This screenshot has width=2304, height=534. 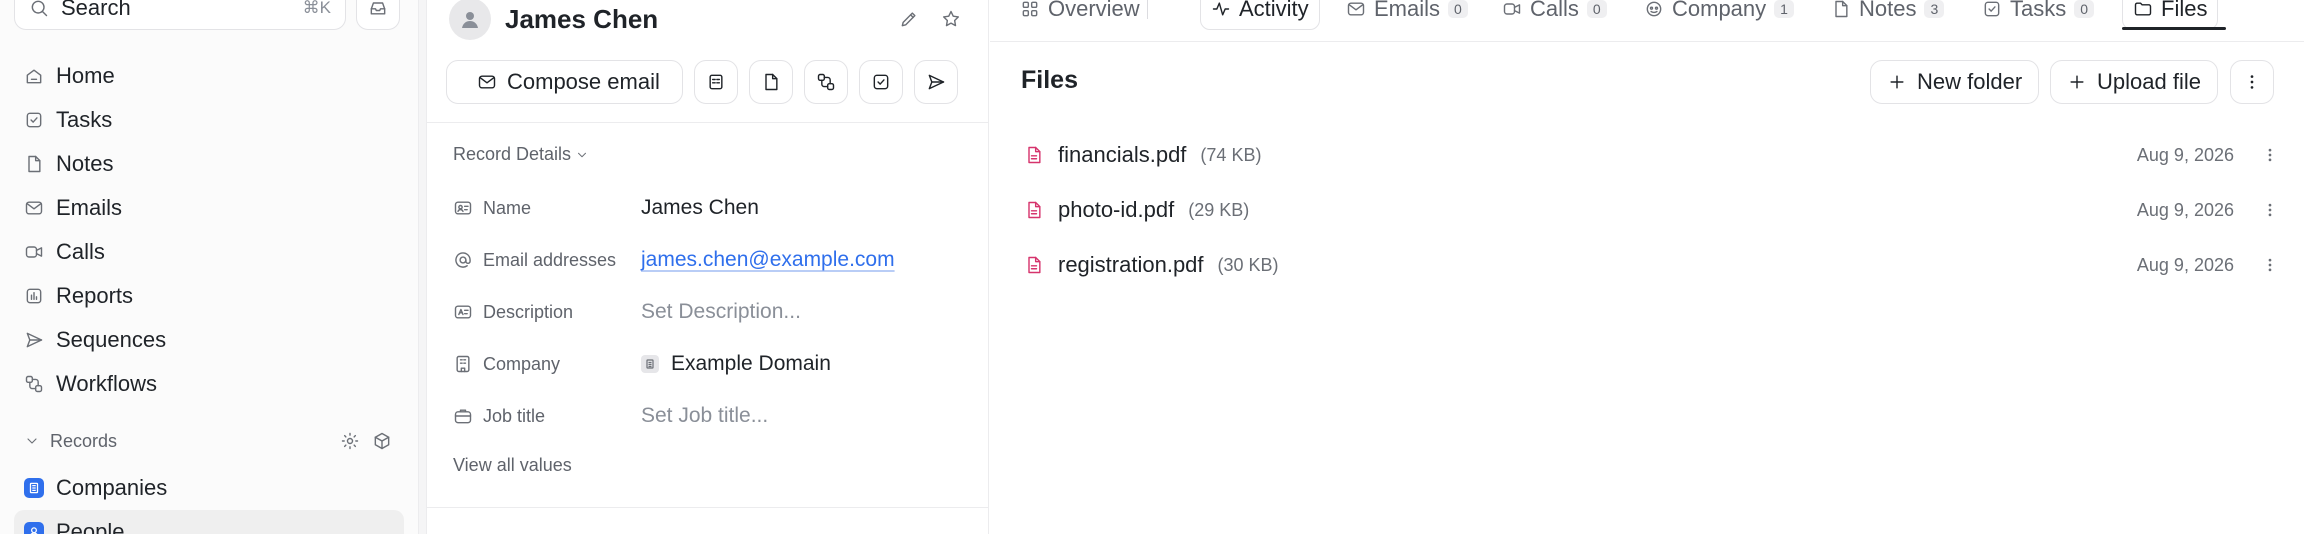 What do you see at coordinates (350, 441) in the screenshot?
I see `gear-icon` at bounding box center [350, 441].